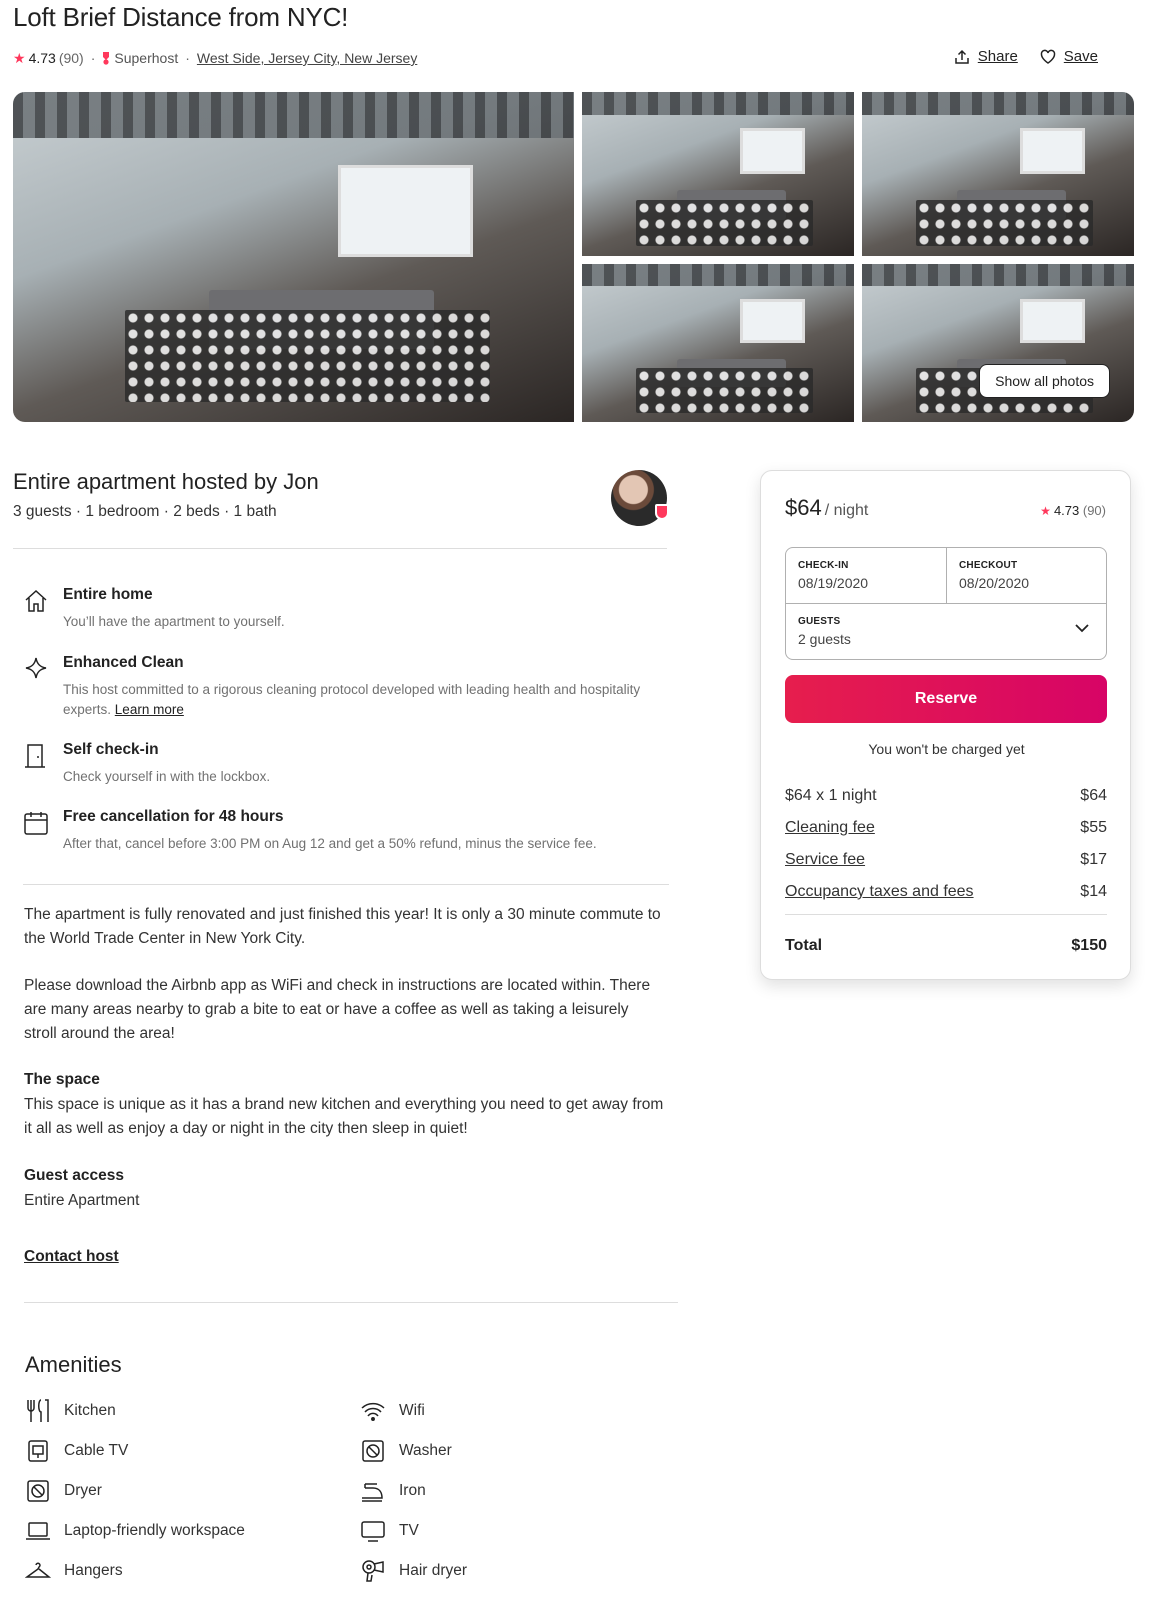  What do you see at coordinates (373, 1531) in the screenshot?
I see `tv-icon` at bounding box center [373, 1531].